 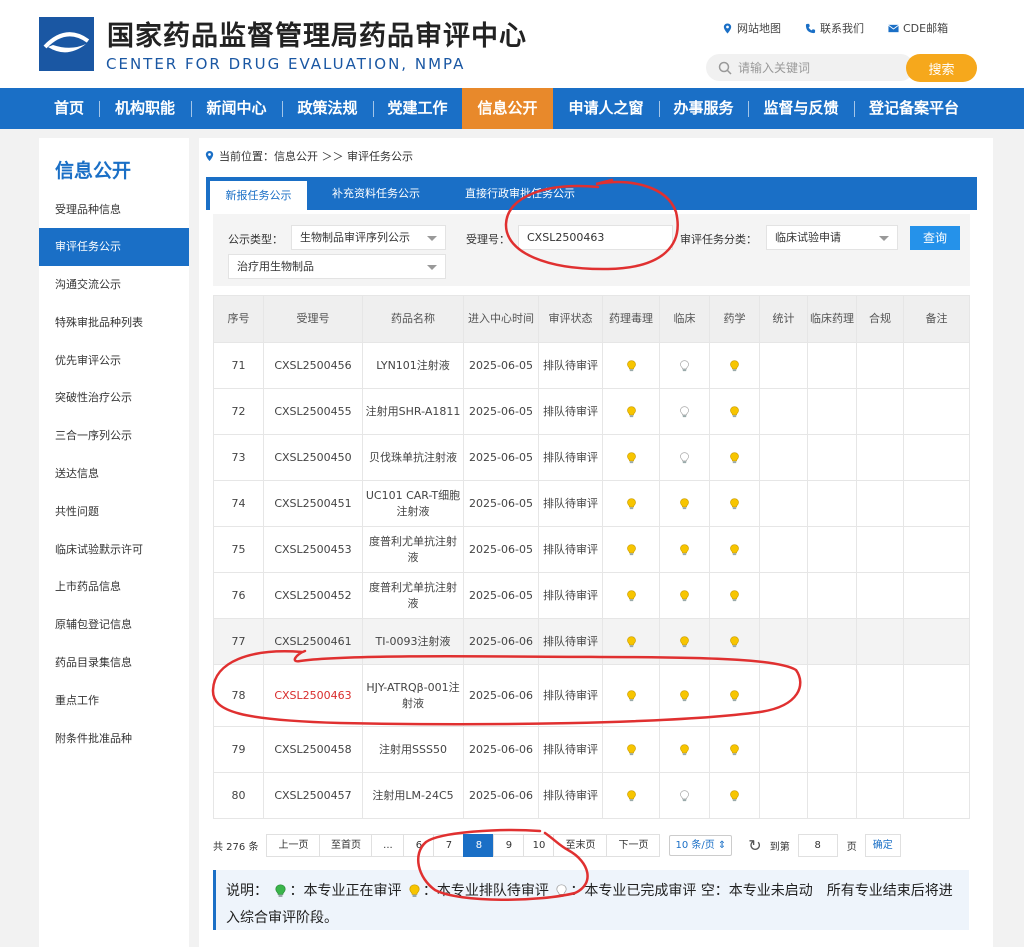 I want to click on prev-page-button: 上一页, so click(x=293, y=845).